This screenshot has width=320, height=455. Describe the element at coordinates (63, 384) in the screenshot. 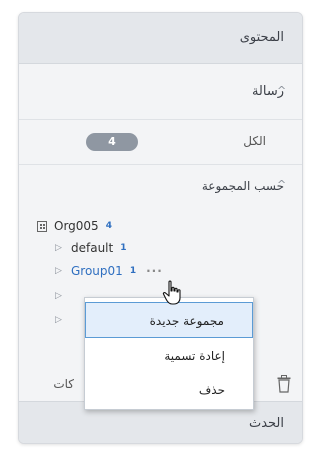

I see `edit-label: كات` at that location.